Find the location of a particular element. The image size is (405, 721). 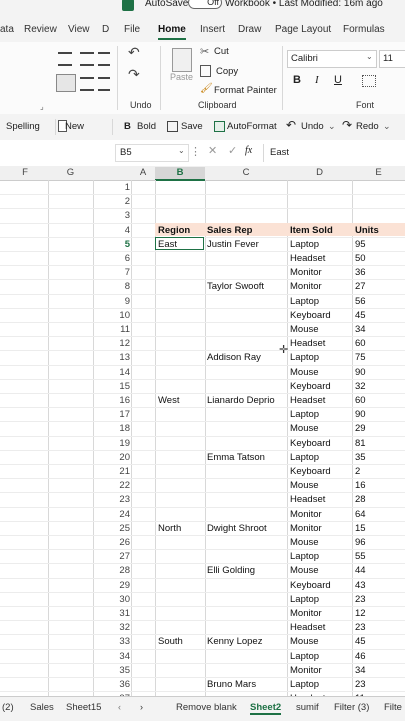

column-header-c: C is located at coordinates (246, 172).